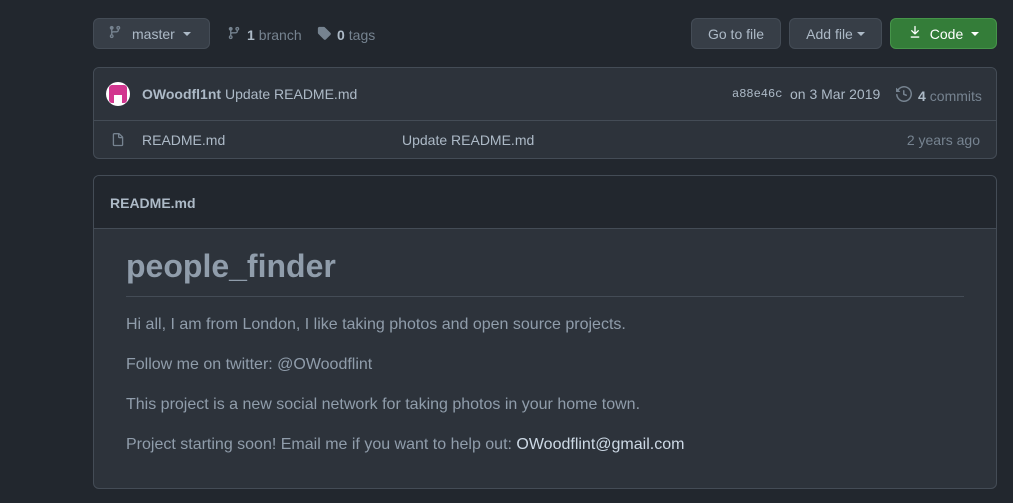 The height and width of the screenshot is (503, 1013). What do you see at coordinates (922, 95) in the screenshot?
I see `commit-count: 4` at bounding box center [922, 95].